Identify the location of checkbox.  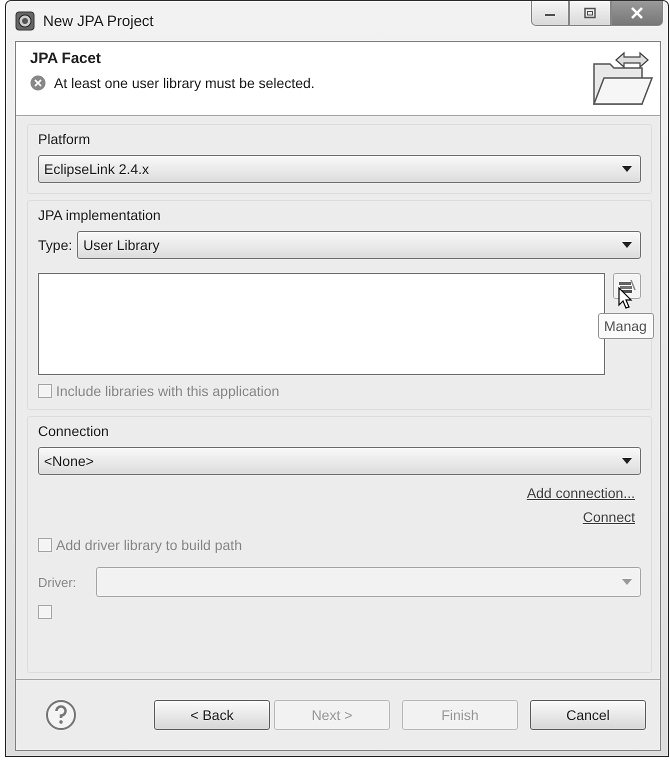
(45, 612).